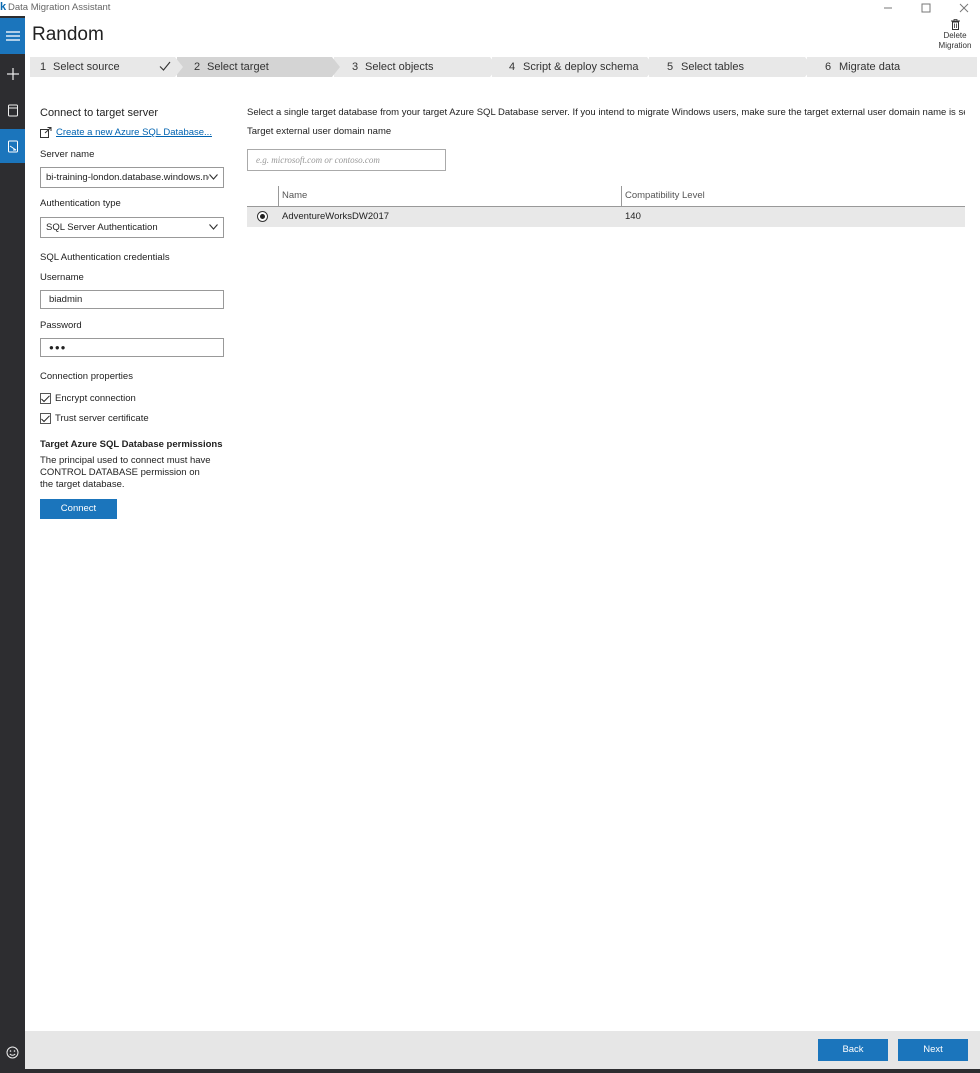  What do you see at coordinates (99, 113) in the screenshot?
I see `connect-heading: Connect to target server` at bounding box center [99, 113].